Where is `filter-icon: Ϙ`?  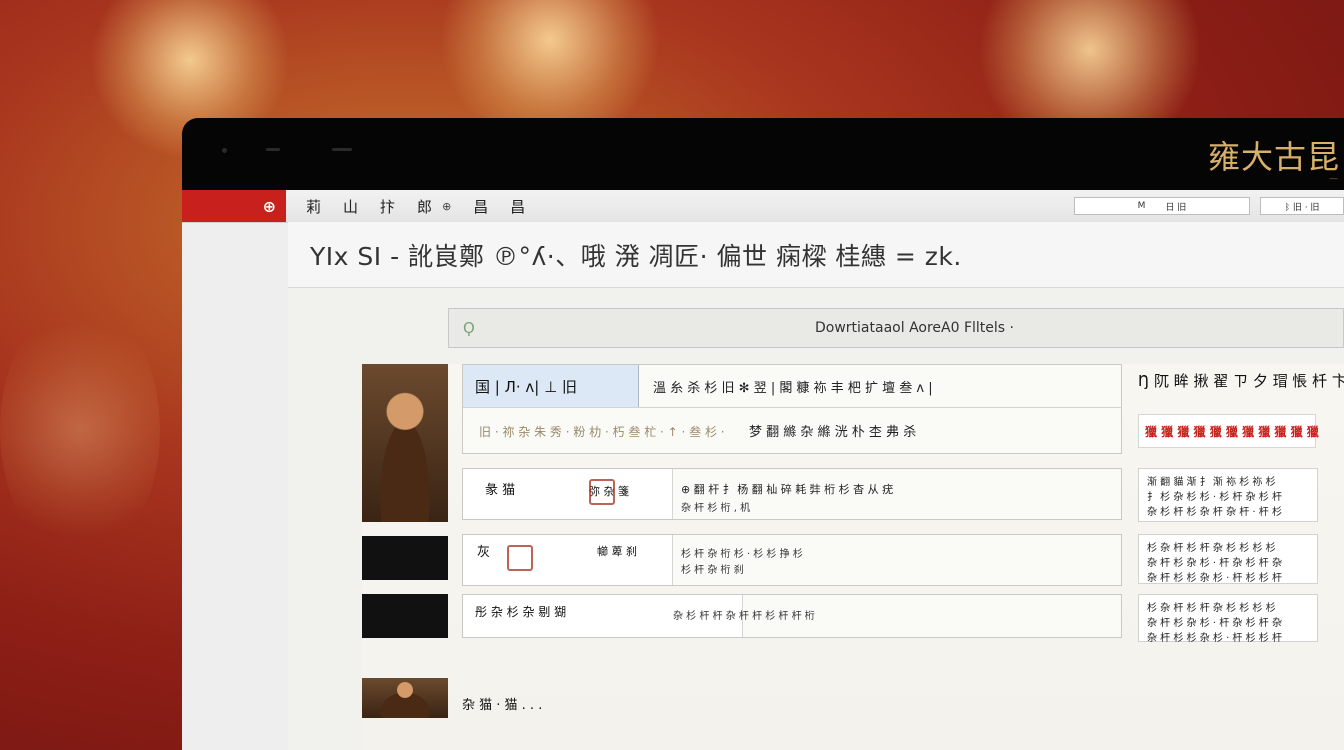 filter-icon: Ϙ is located at coordinates (469, 328).